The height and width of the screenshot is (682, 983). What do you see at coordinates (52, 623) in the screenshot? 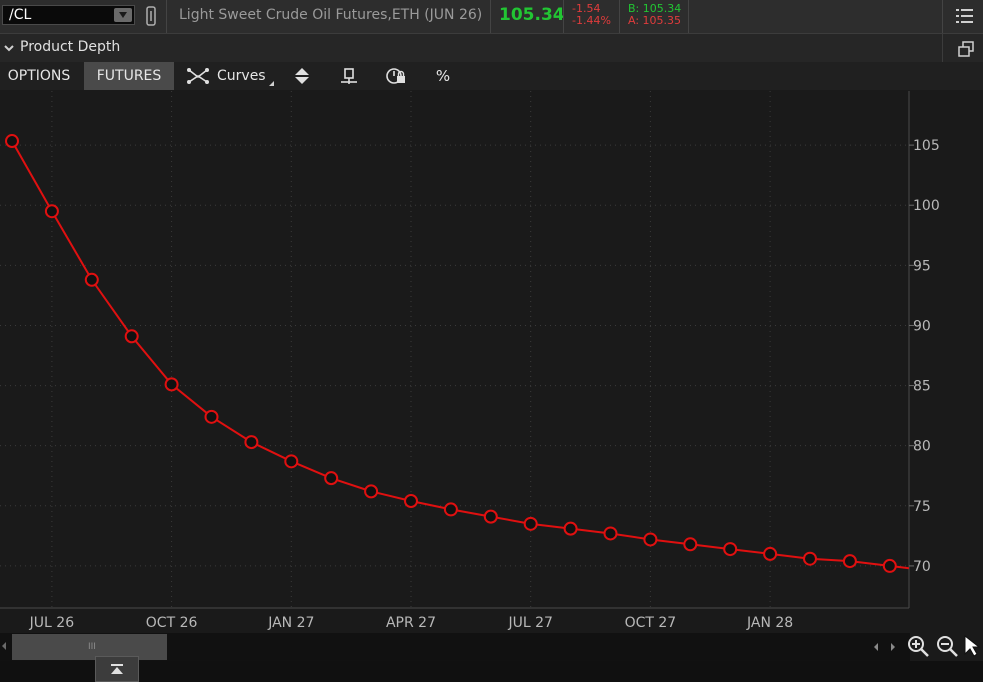
I see `x-tick-label: JUL 26` at bounding box center [52, 623].